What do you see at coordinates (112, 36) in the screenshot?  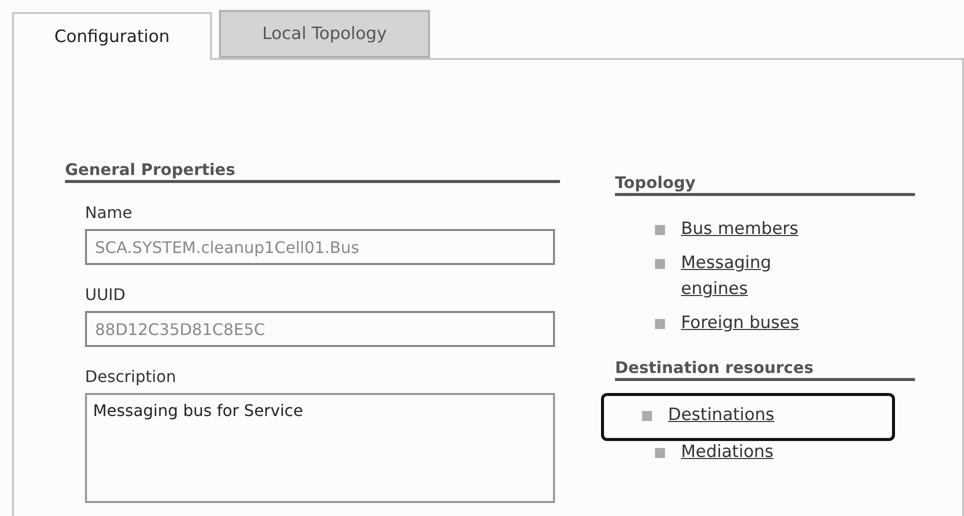 I see `tab: Configuration` at bounding box center [112, 36].